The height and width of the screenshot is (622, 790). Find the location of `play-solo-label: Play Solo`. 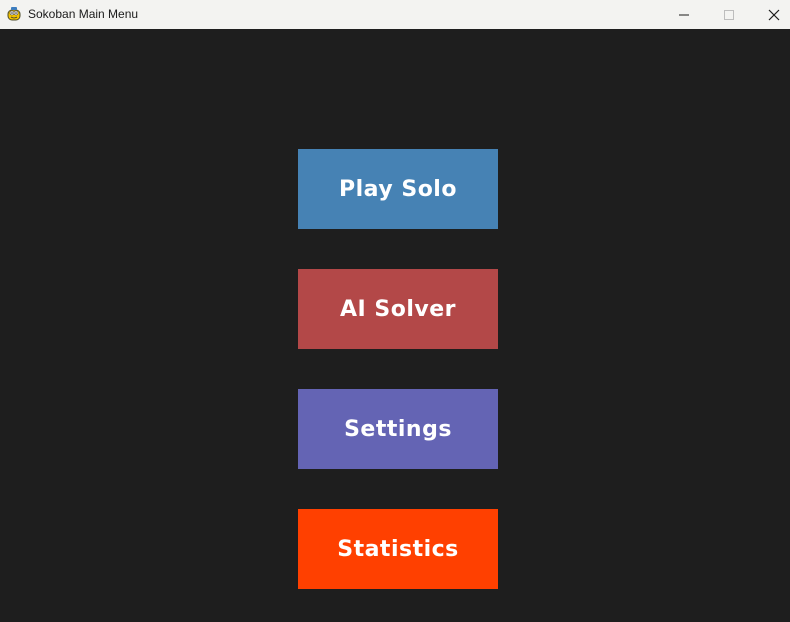

play-solo-label: Play Solo is located at coordinates (398, 189).